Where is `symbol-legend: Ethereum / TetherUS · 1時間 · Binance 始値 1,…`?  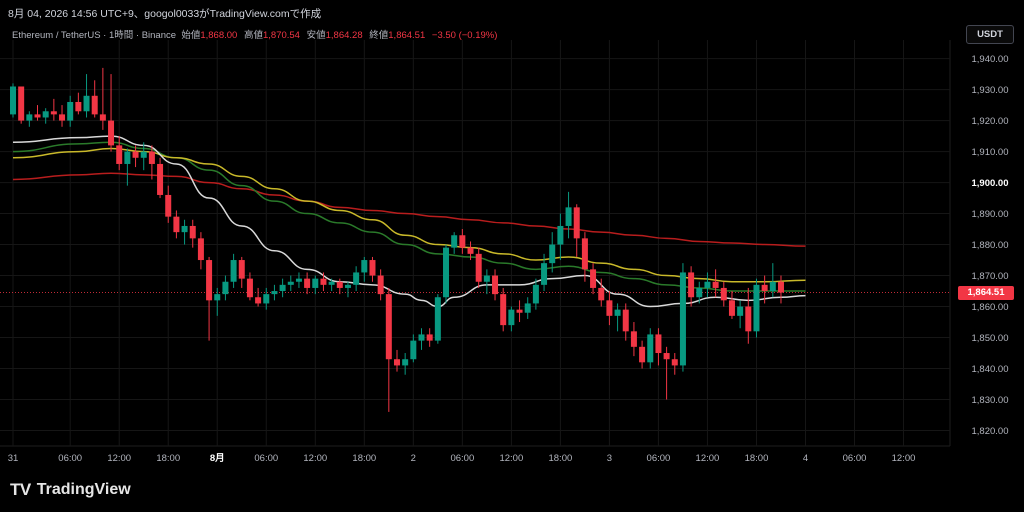 symbol-legend: Ethereum / TetherUS · 1時間 · Binance 始値 1,… is located at coordinates (256, 34).